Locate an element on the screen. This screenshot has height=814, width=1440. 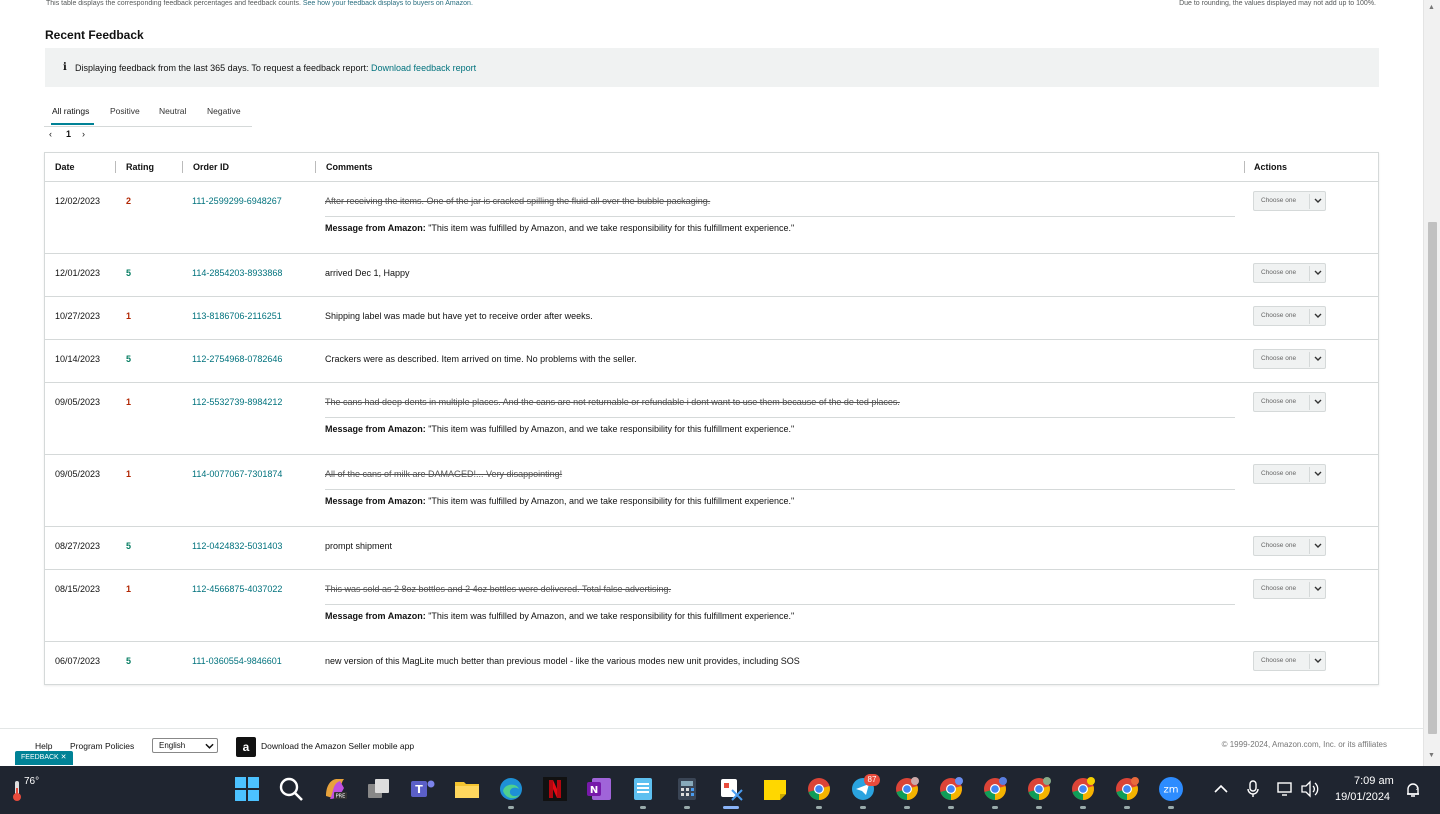
pager-current-page: 1 is located at coordinates (68, 134).